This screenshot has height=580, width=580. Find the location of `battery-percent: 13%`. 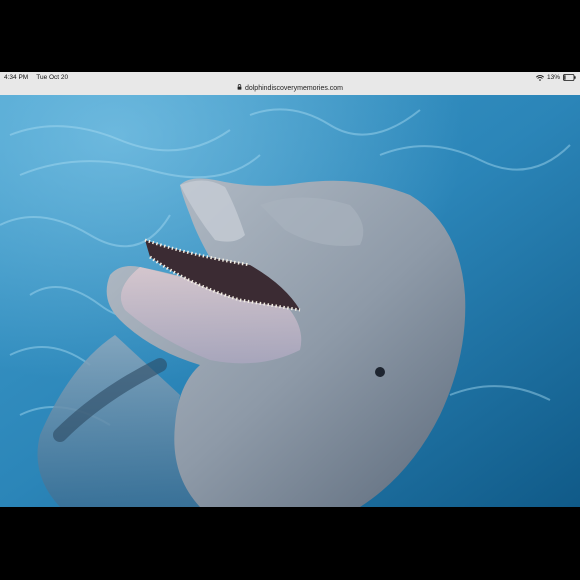

battery-percent: 13% is located at coordinates (553, 77).